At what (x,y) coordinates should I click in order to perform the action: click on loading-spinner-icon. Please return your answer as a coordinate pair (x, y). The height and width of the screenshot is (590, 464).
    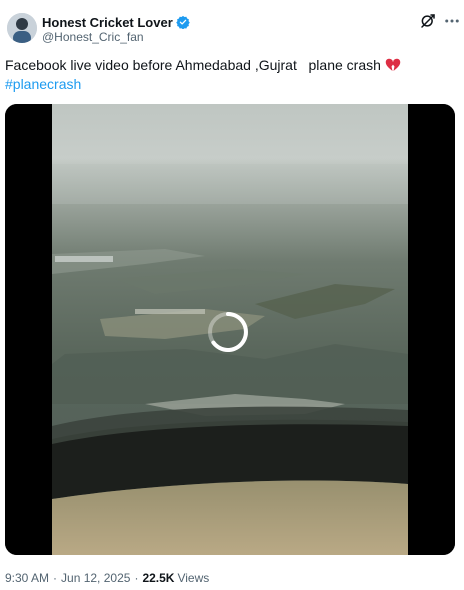
    Looking at the image, I should click on (228, 332).